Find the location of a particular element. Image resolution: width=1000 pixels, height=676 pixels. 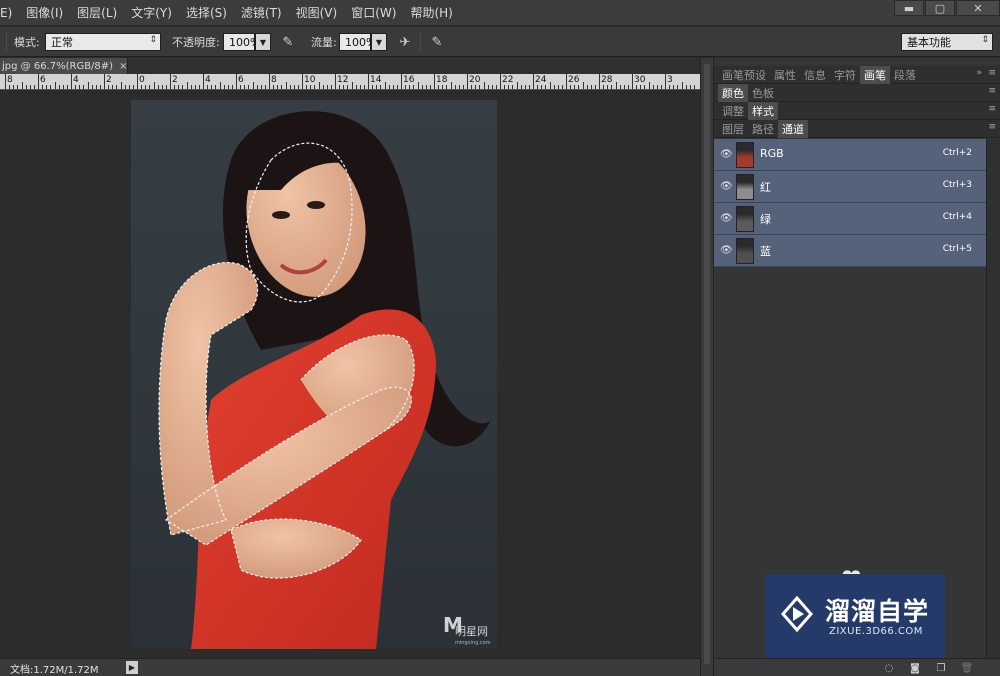

canvas-vertical-scrollbar is located at coordinates (707, 367).